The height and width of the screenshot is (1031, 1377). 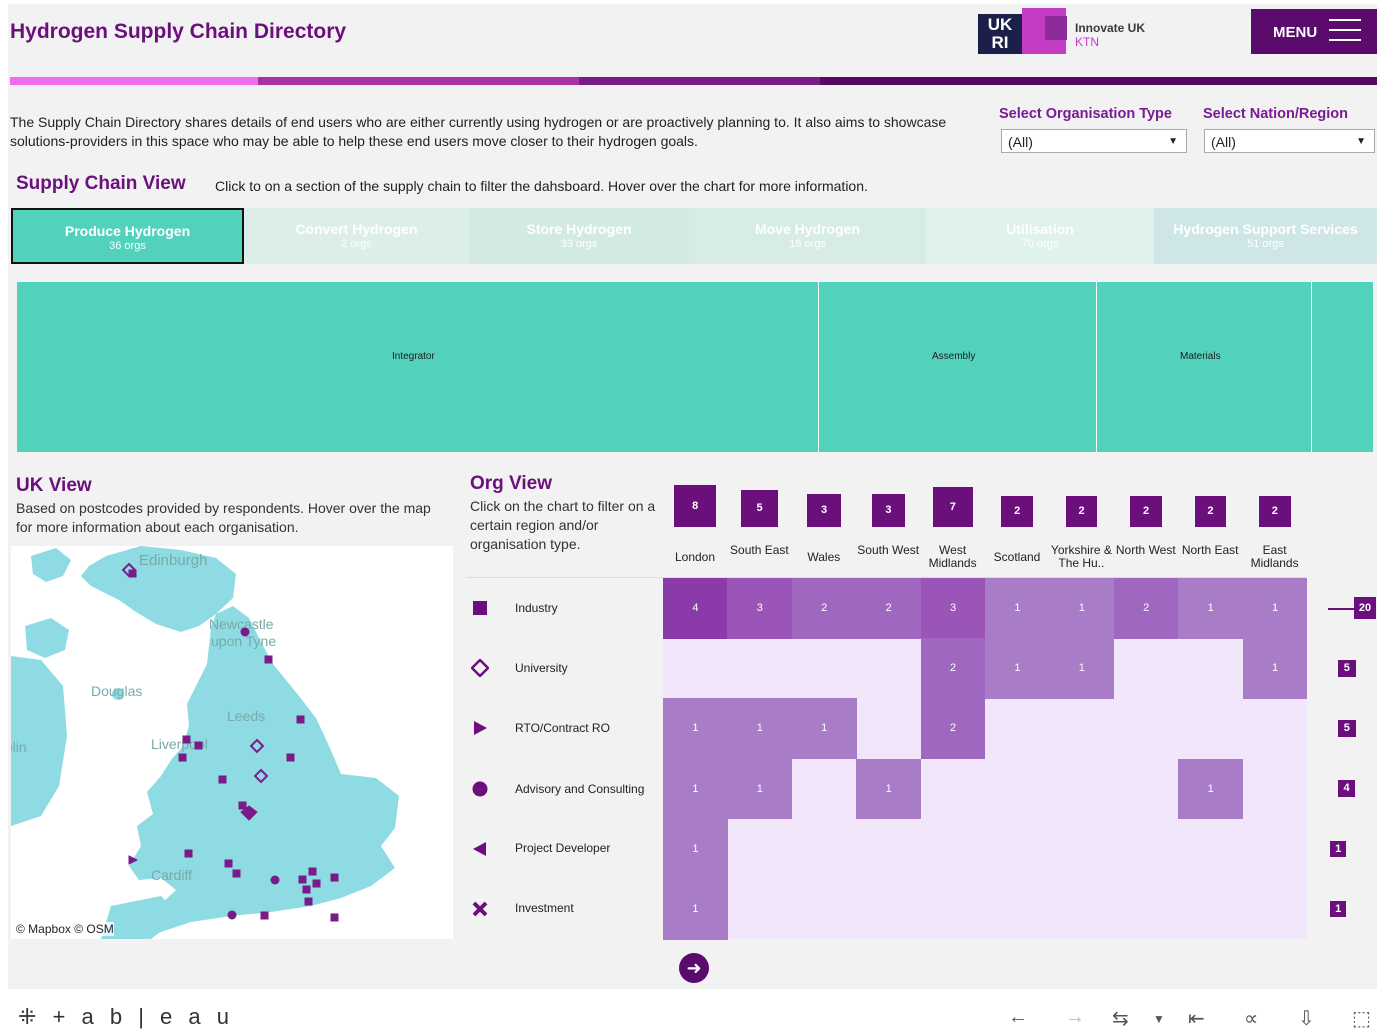 What do you see at coordinates (1018, 1017) in the screenshot?
I see `undo-icon: ←` at bounding box center [1018, 1017].